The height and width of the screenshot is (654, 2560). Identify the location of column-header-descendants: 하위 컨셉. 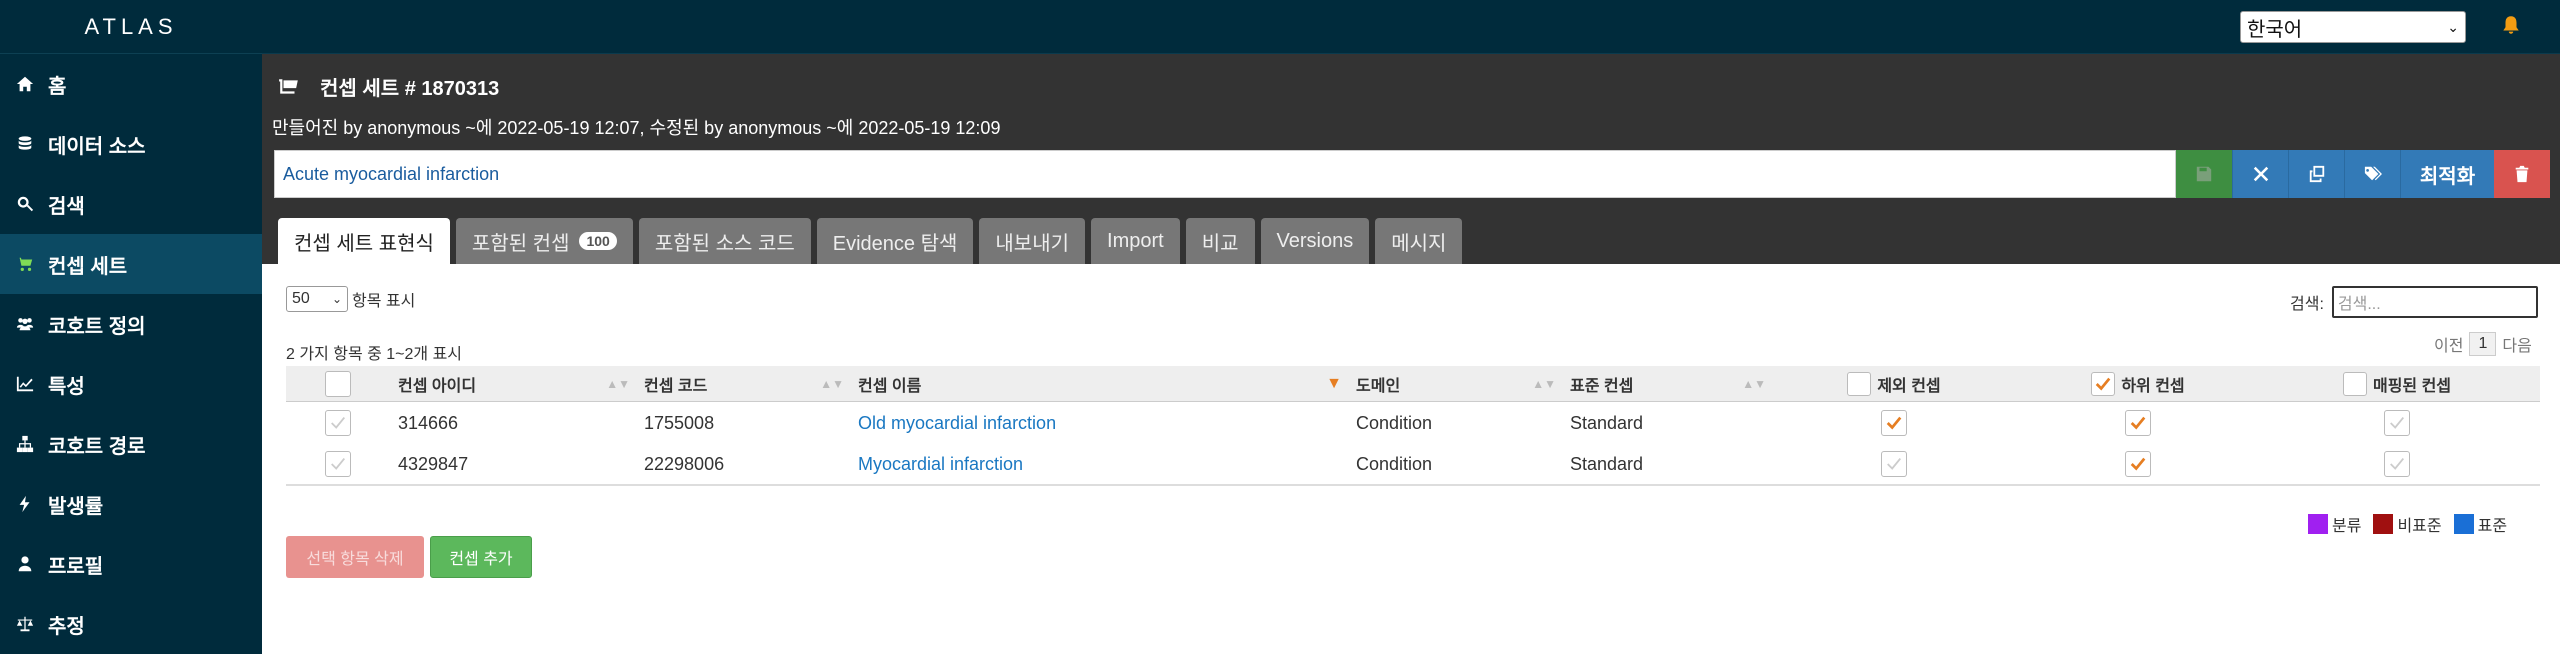
(2138, 383).